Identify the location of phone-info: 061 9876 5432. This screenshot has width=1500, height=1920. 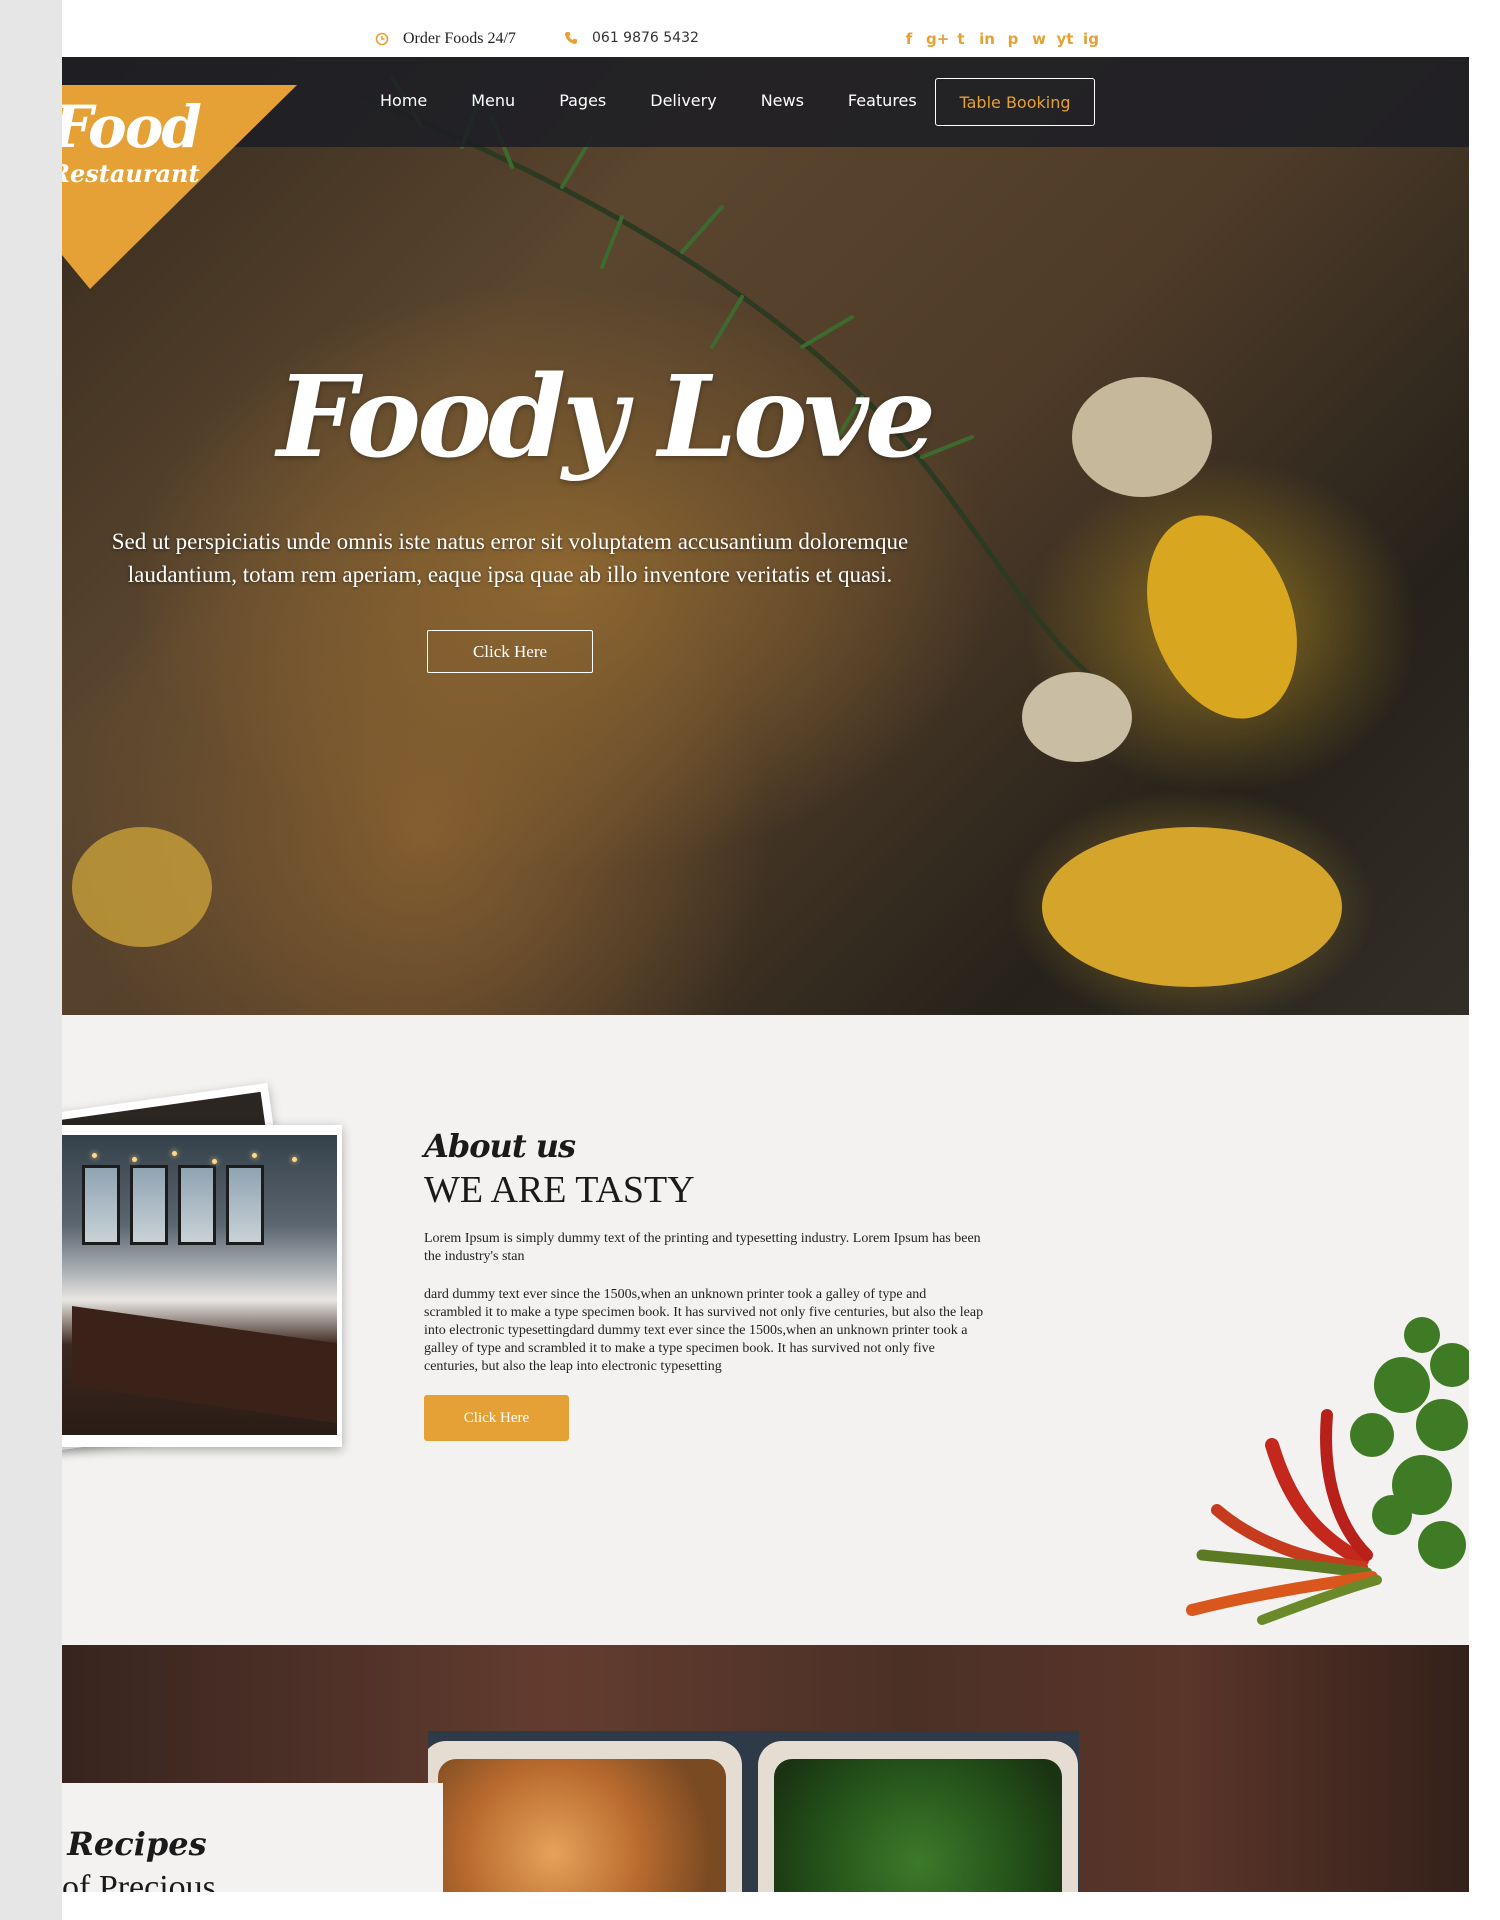
(631, 38).